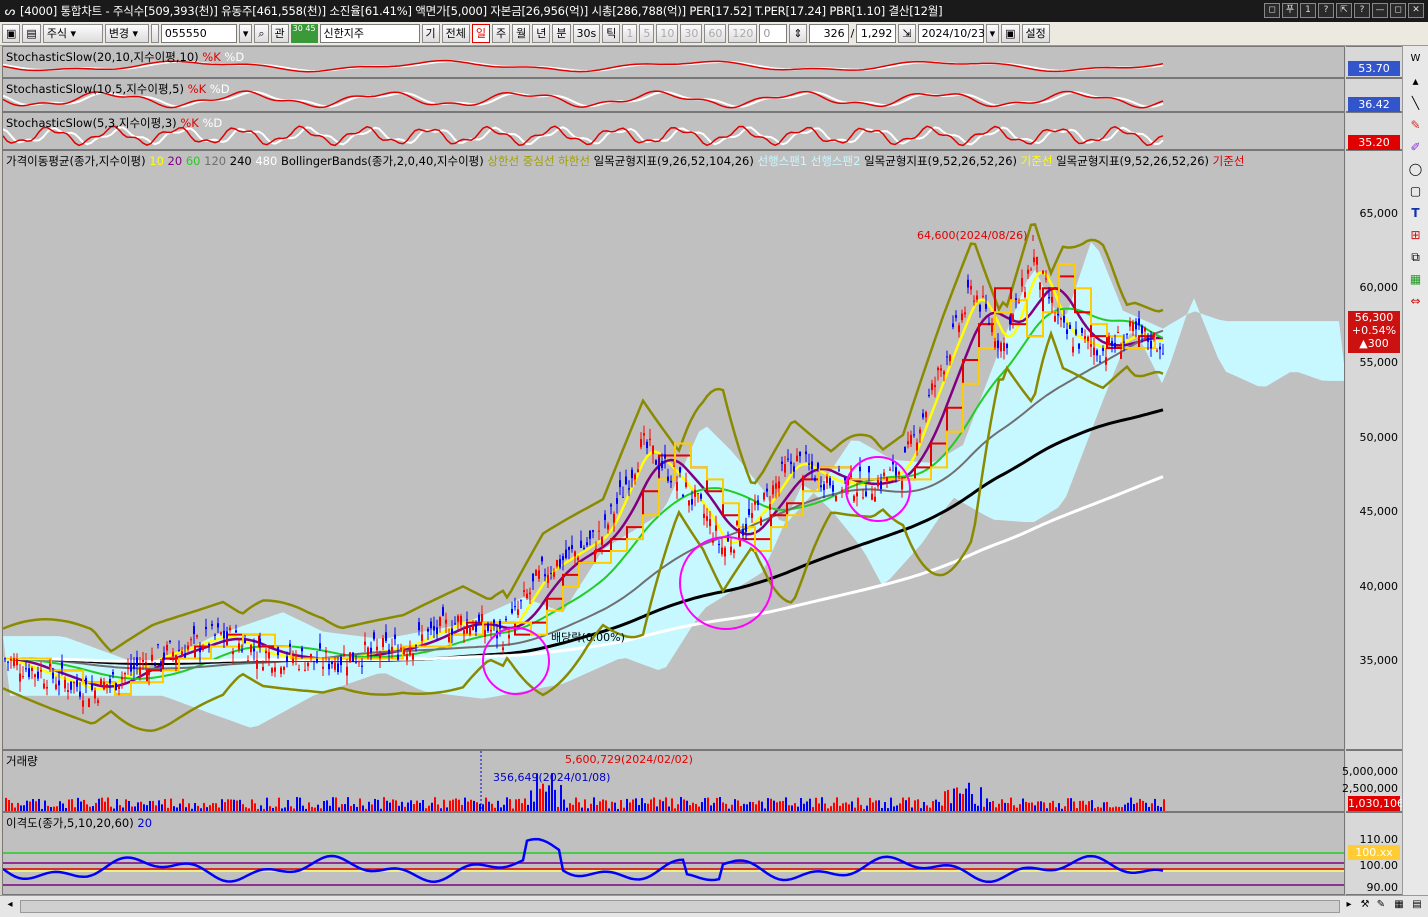  I want to click on period-year-button: 년, so click(541, 33).